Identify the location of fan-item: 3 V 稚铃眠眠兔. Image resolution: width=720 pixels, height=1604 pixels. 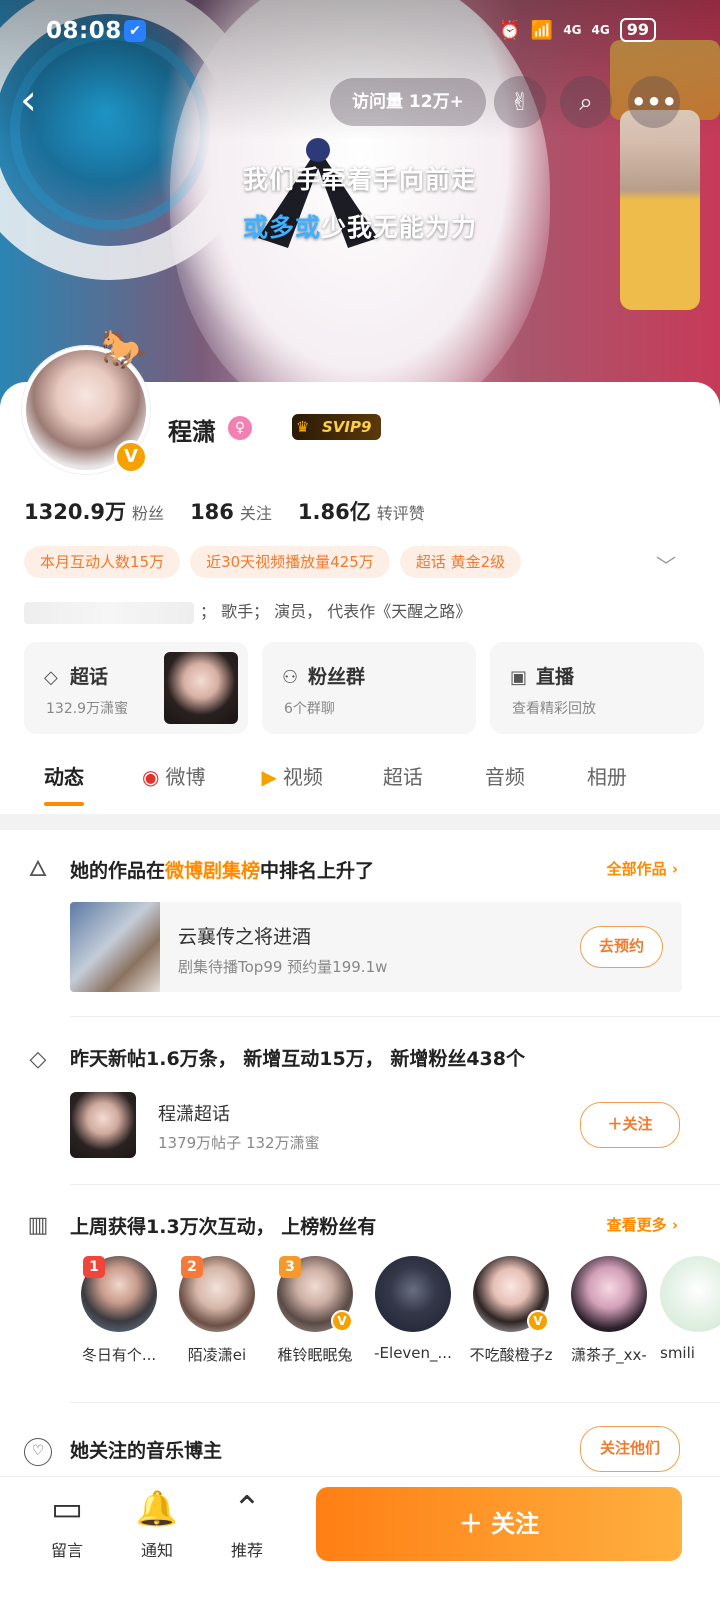
(315, 1310).